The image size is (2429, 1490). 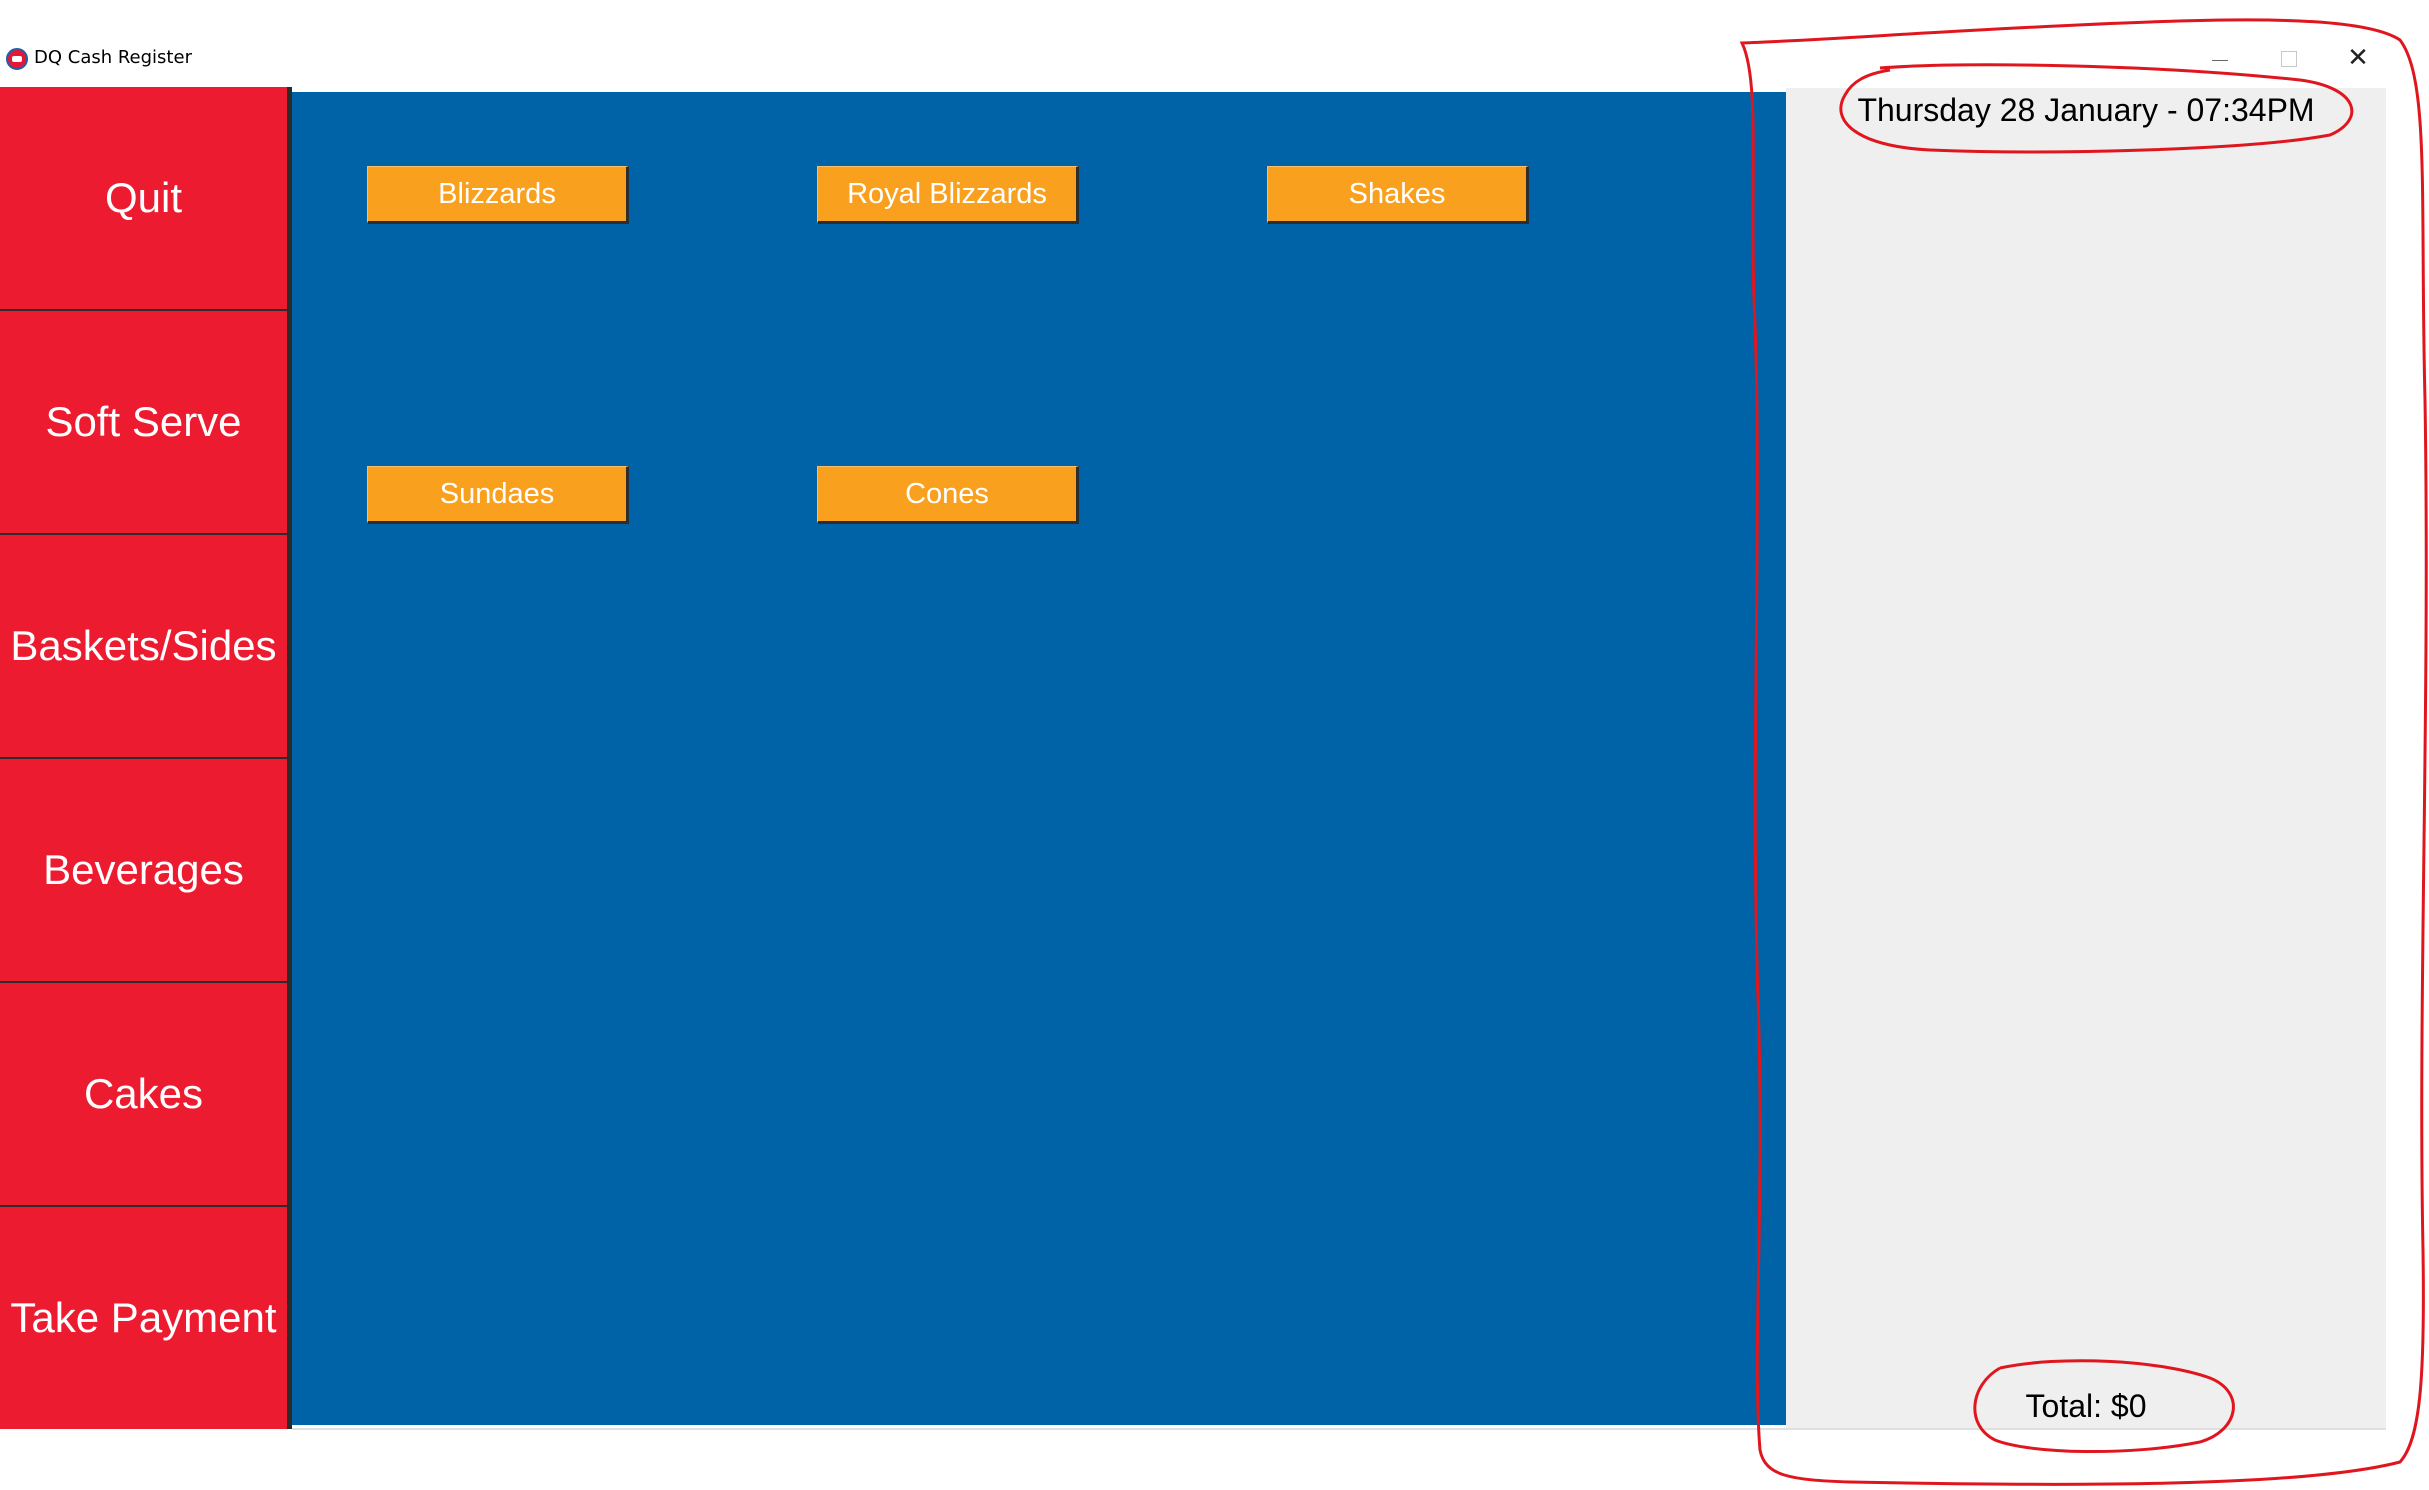 What do you see at coordinates (17, 59) in the screenshot?
I see `dq-logo-icon` at bounding box center [17, 59].